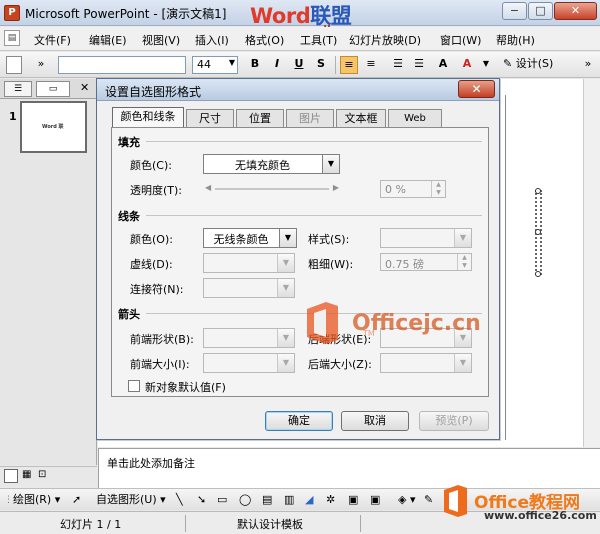 This screenshot has height=534, width=600. Describe the element at coordinates (201, 500) in the screenshot. I see `arrow-icon: ➘` at that location.